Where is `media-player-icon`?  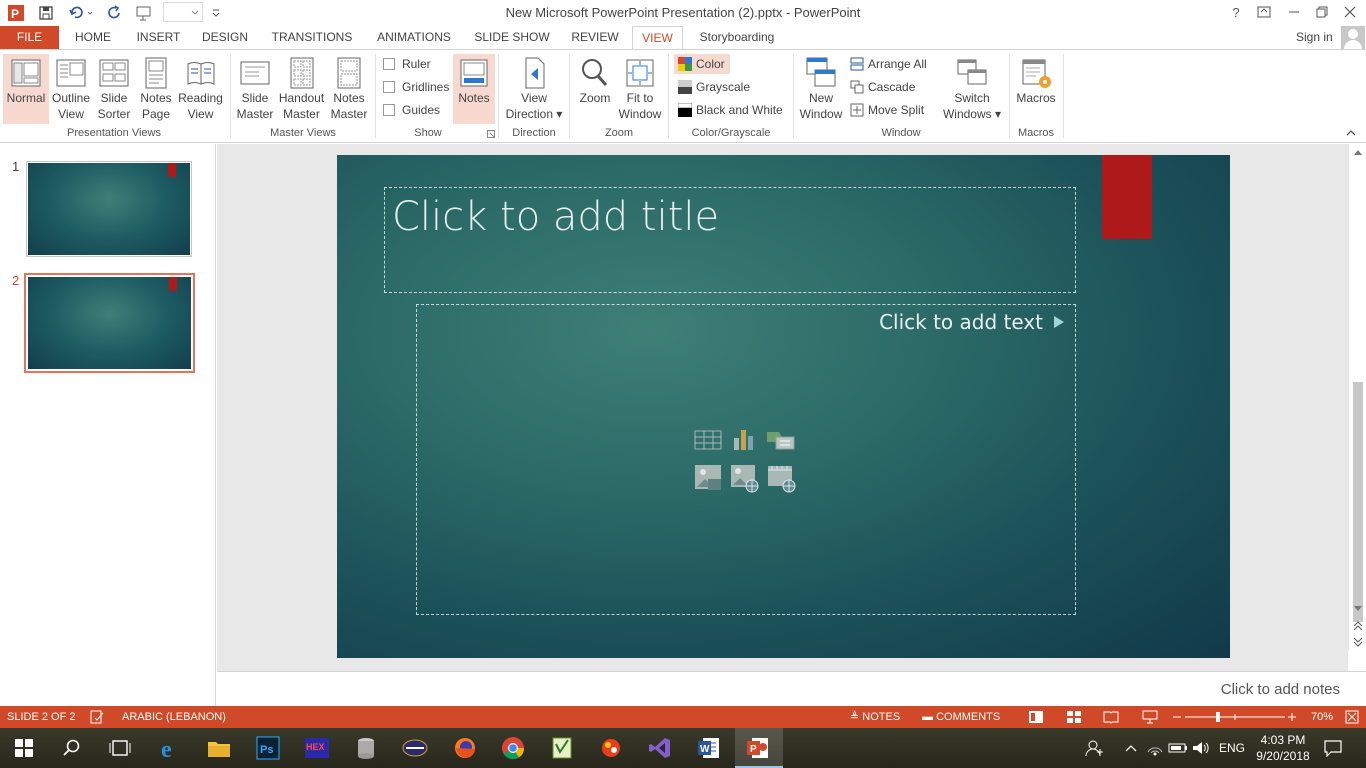 media-player-icon is located at coordinates (415, 748).